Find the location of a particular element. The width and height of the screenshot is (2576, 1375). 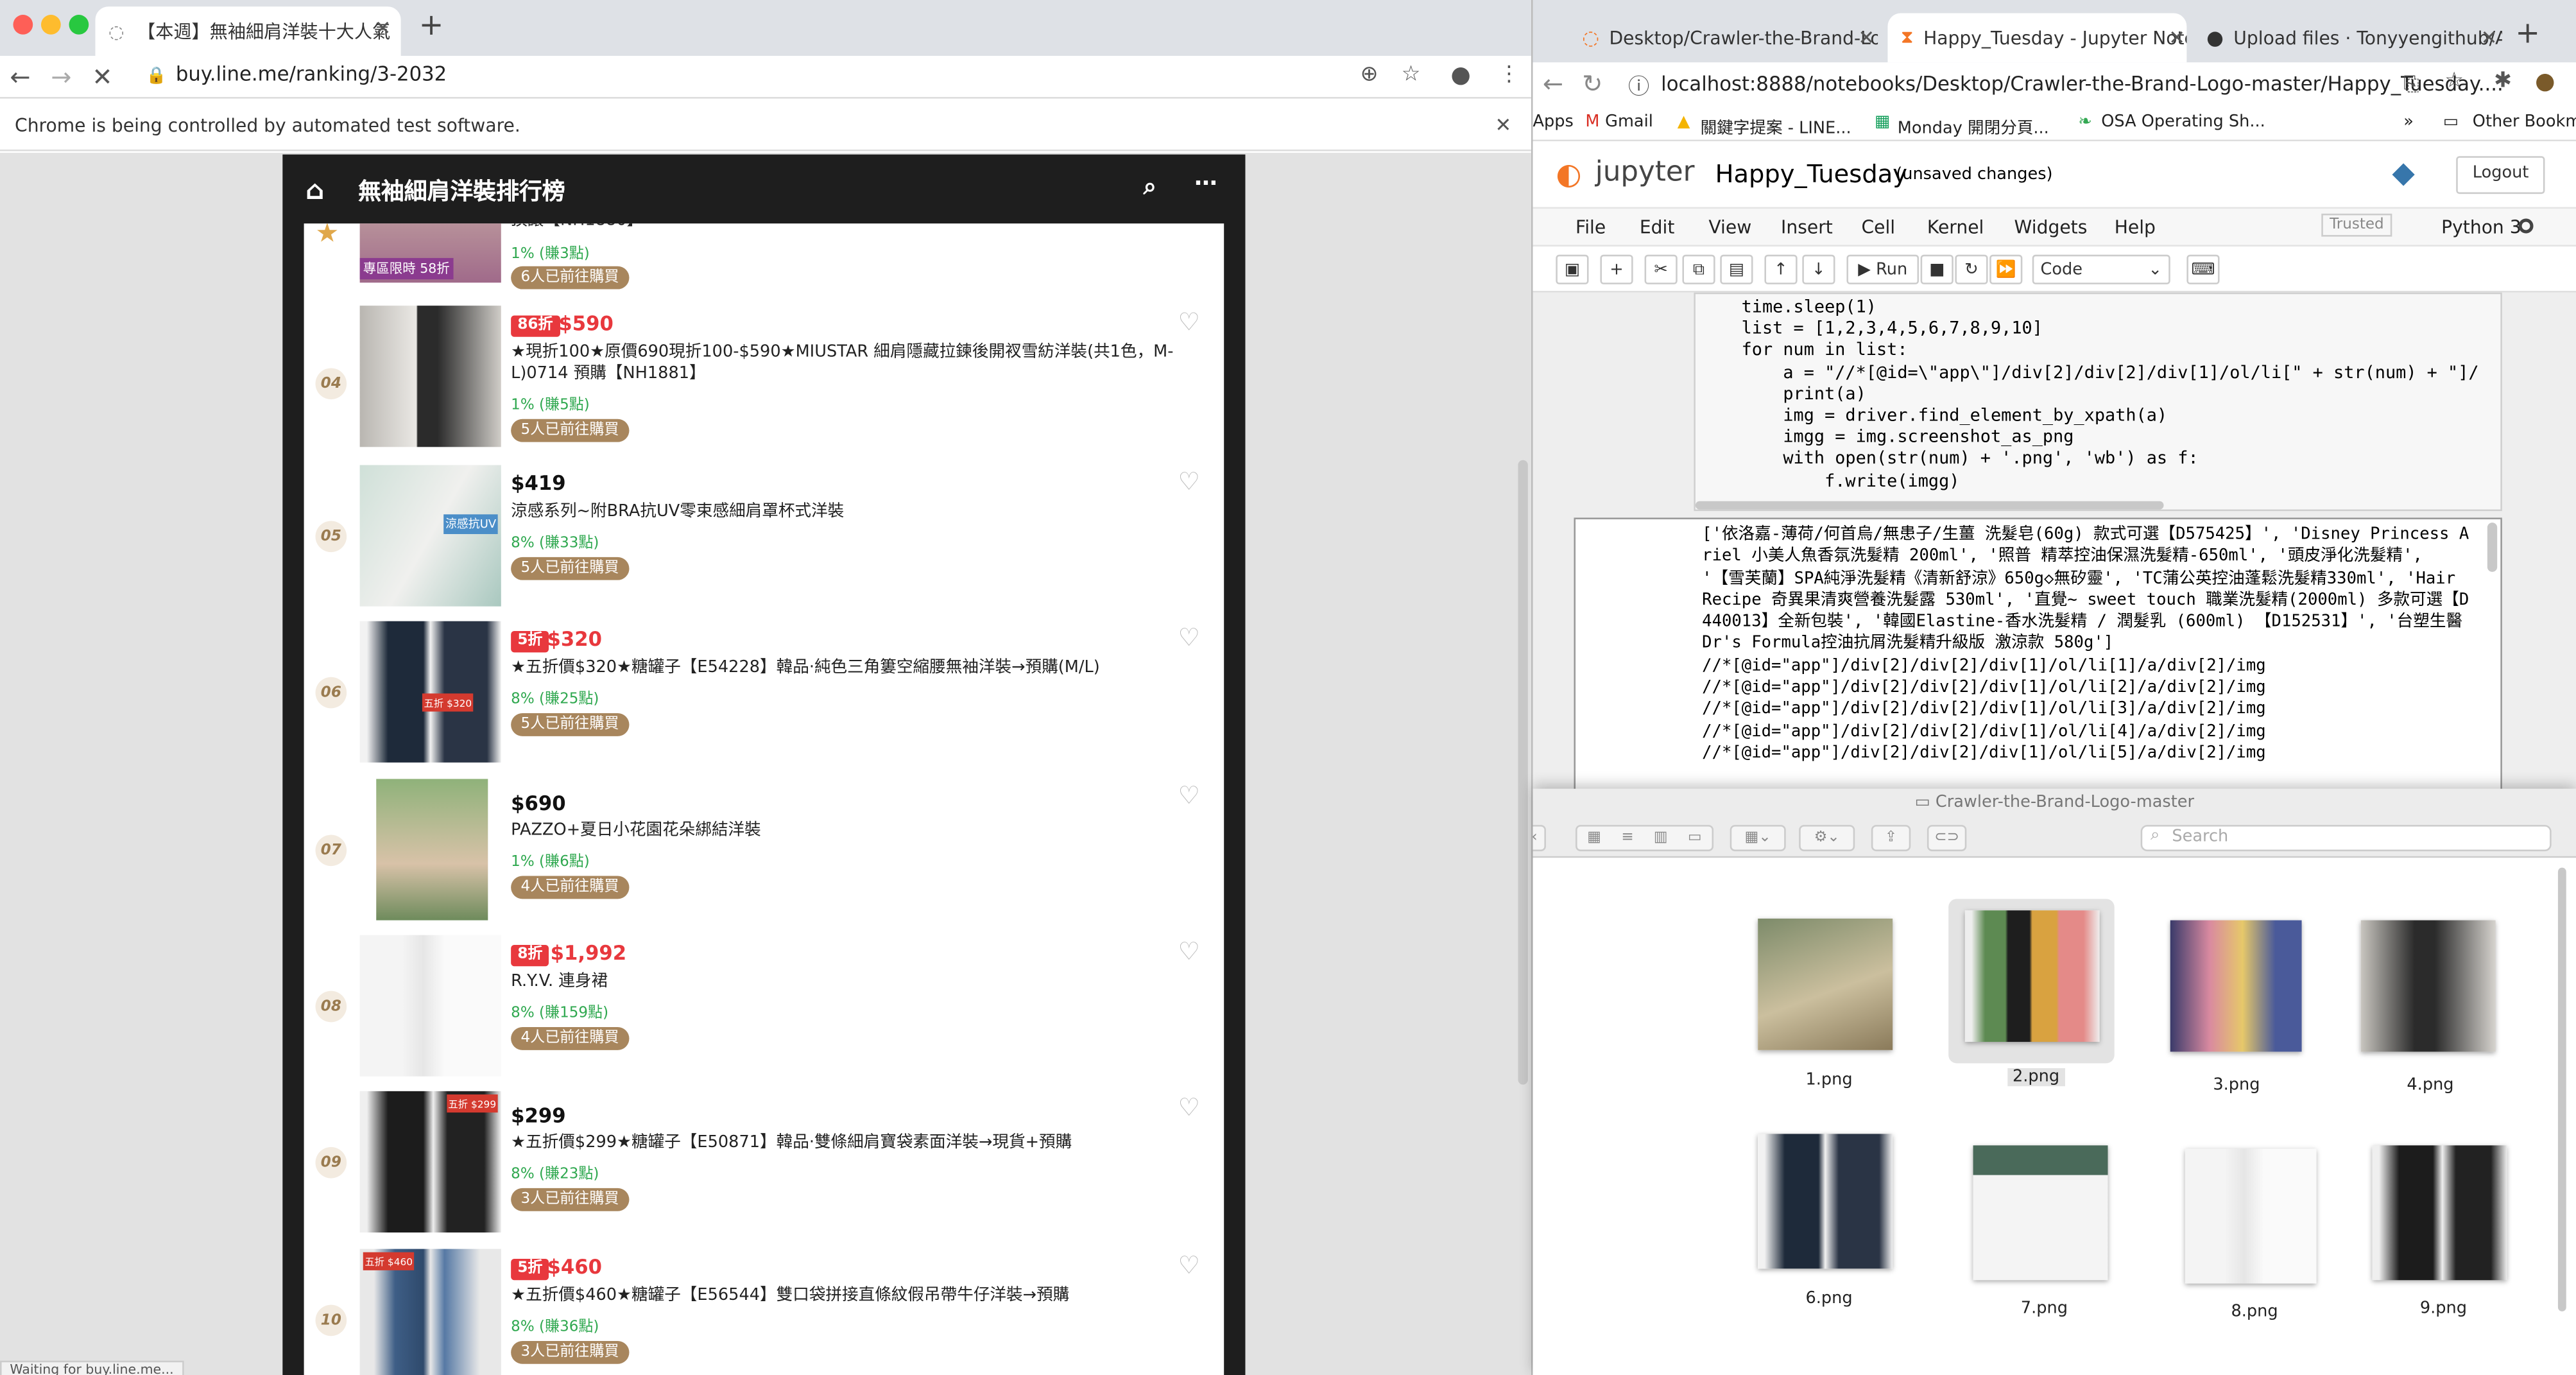

file-name: 6.png is located at coordinates (1828, 1299).